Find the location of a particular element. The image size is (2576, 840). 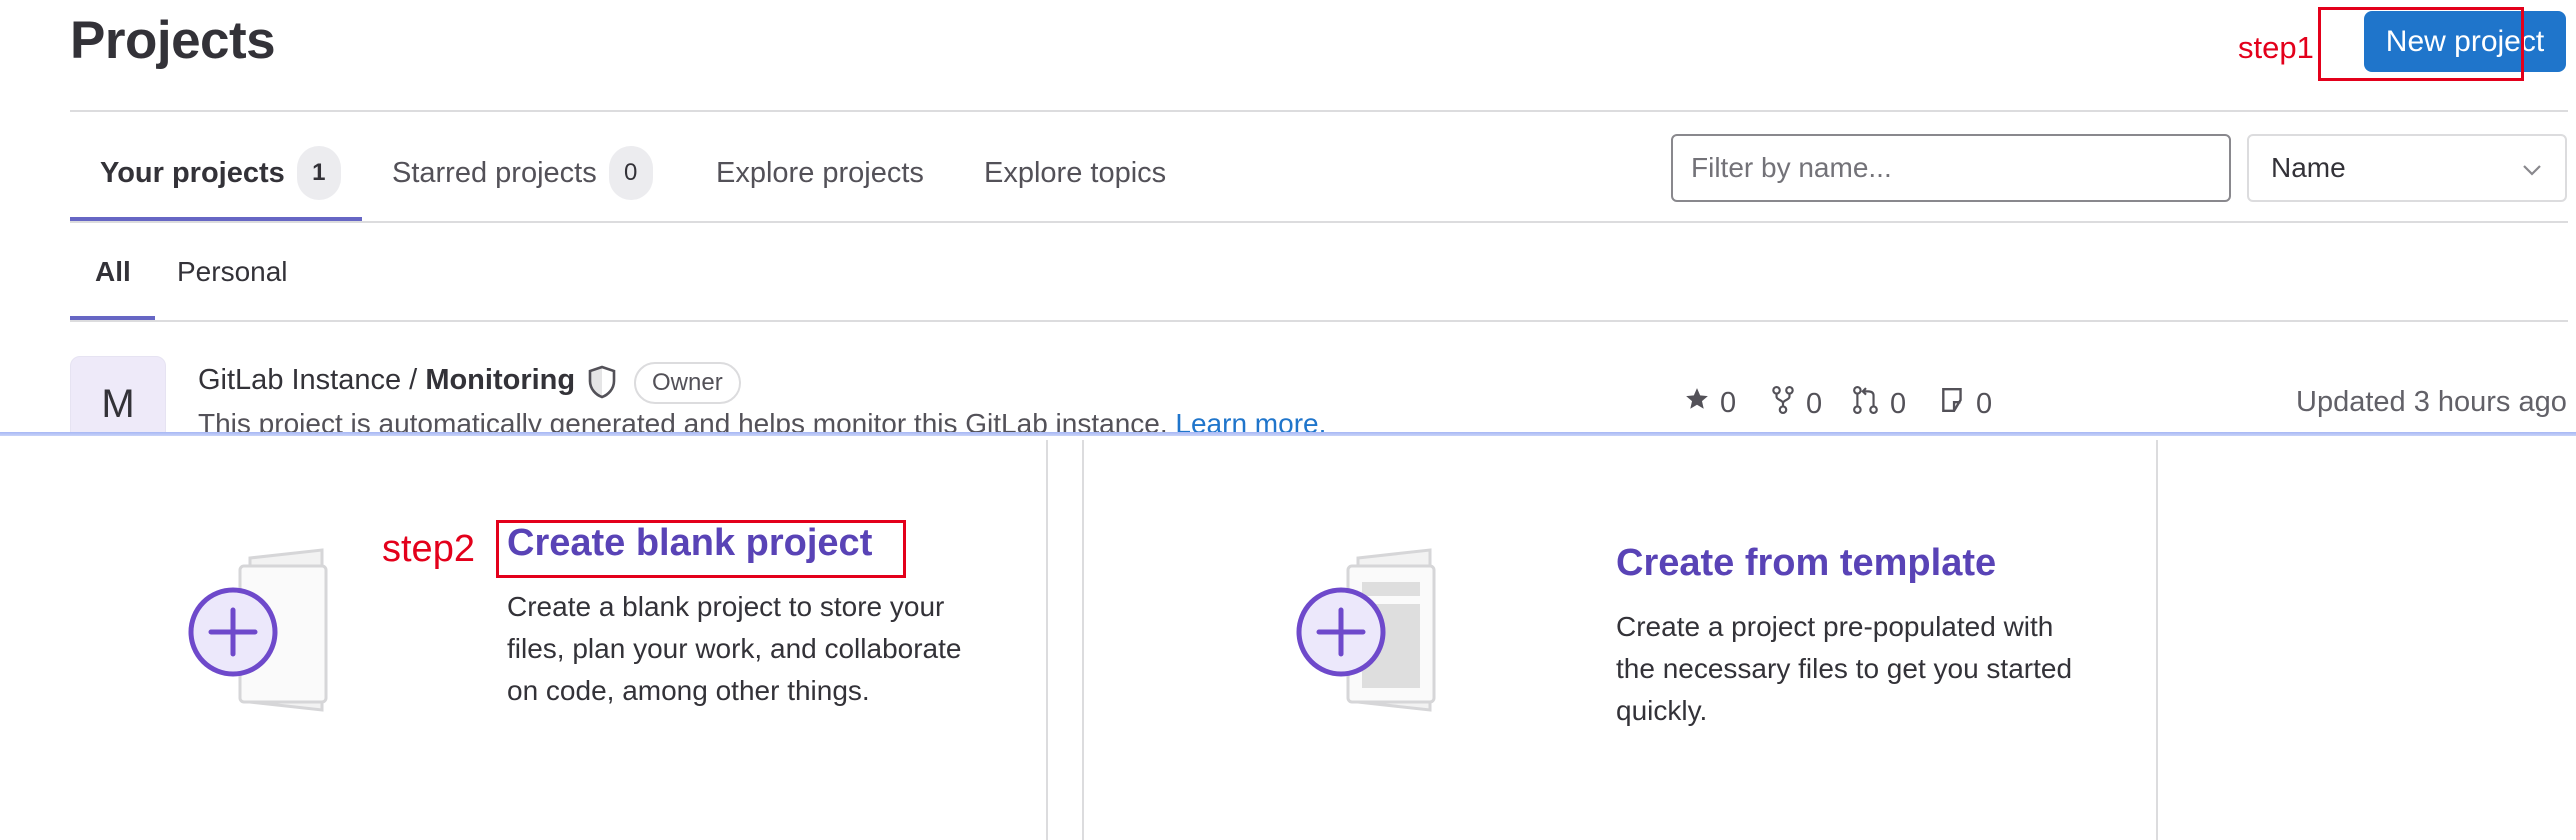

shield-icon is located at coordinates (602, 384).